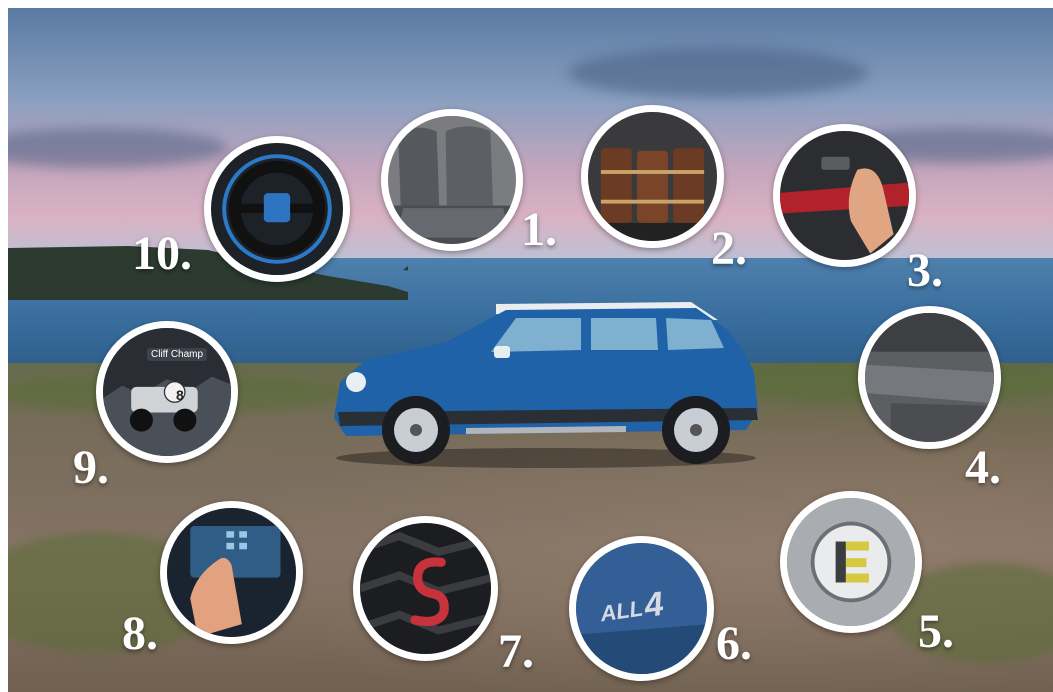 The height and width of the screenshot is (692, 1053). Describe the element at coordinates (729, 248) in the screenshot. I see `label-2: 2.` at that location.